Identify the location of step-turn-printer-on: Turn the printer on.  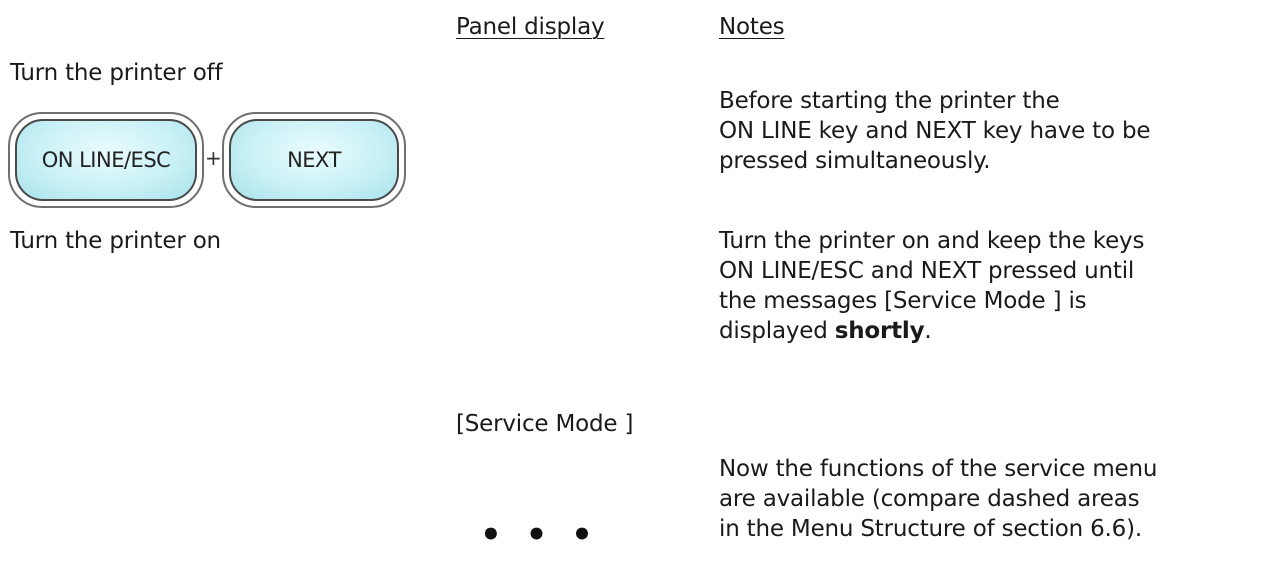
(115, 241).